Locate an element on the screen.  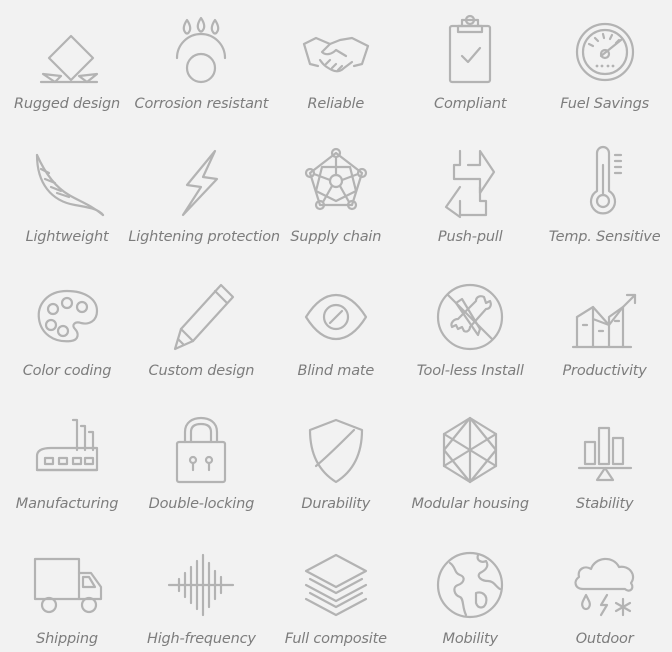
thermometer-icon is located at coordinates (605, 183).